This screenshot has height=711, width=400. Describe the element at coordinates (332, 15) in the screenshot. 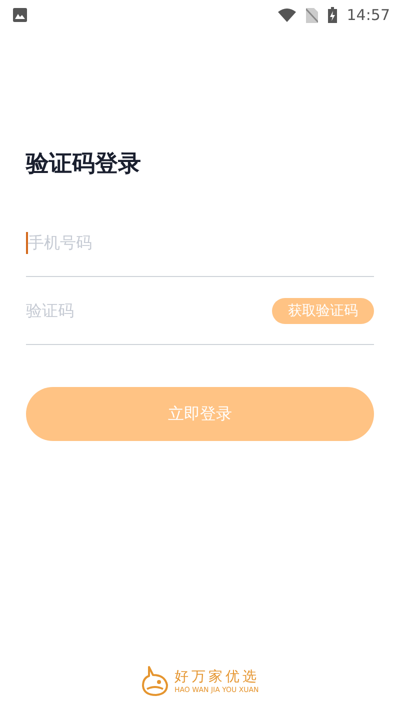

I see `battery-charging-icon` at that location.